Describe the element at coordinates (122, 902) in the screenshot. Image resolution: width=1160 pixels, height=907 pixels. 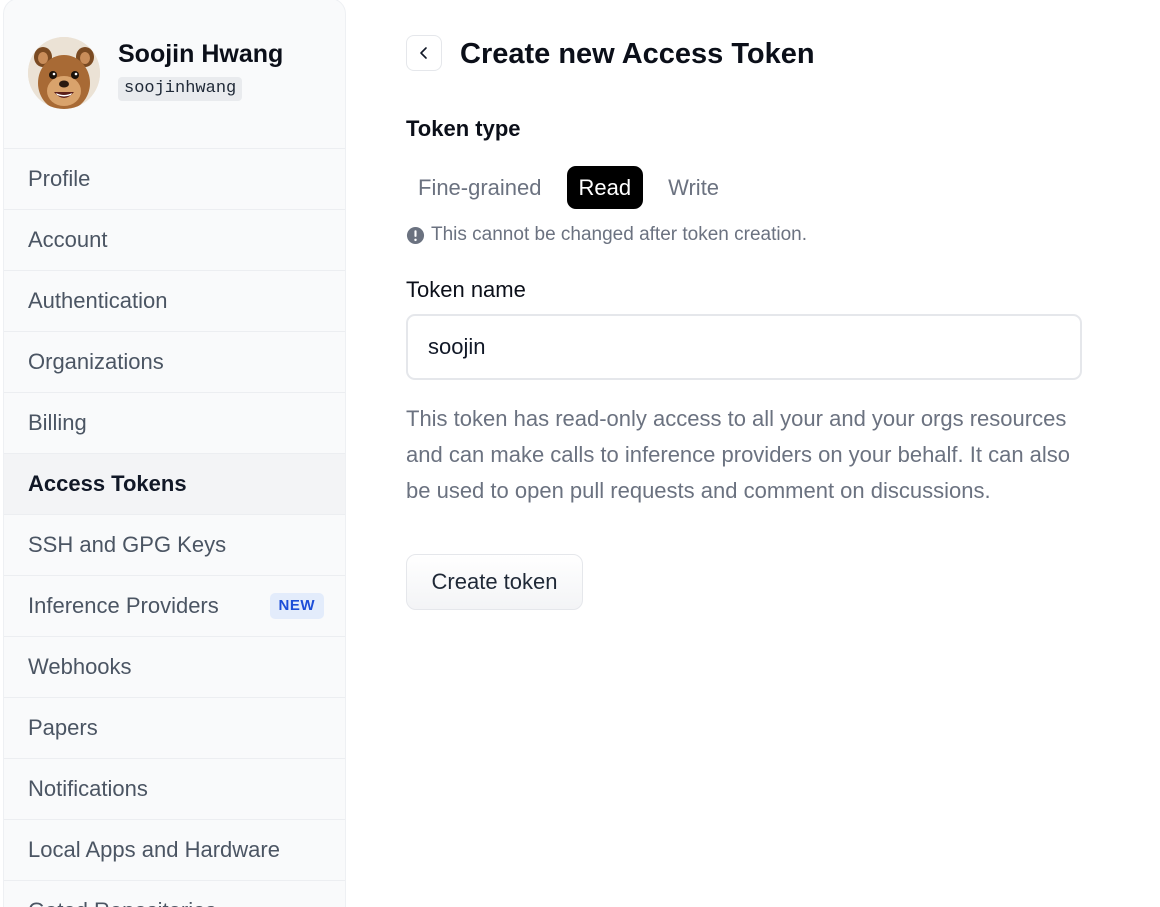
I see `sidebar-item-label: Gated Repositories` at that location.